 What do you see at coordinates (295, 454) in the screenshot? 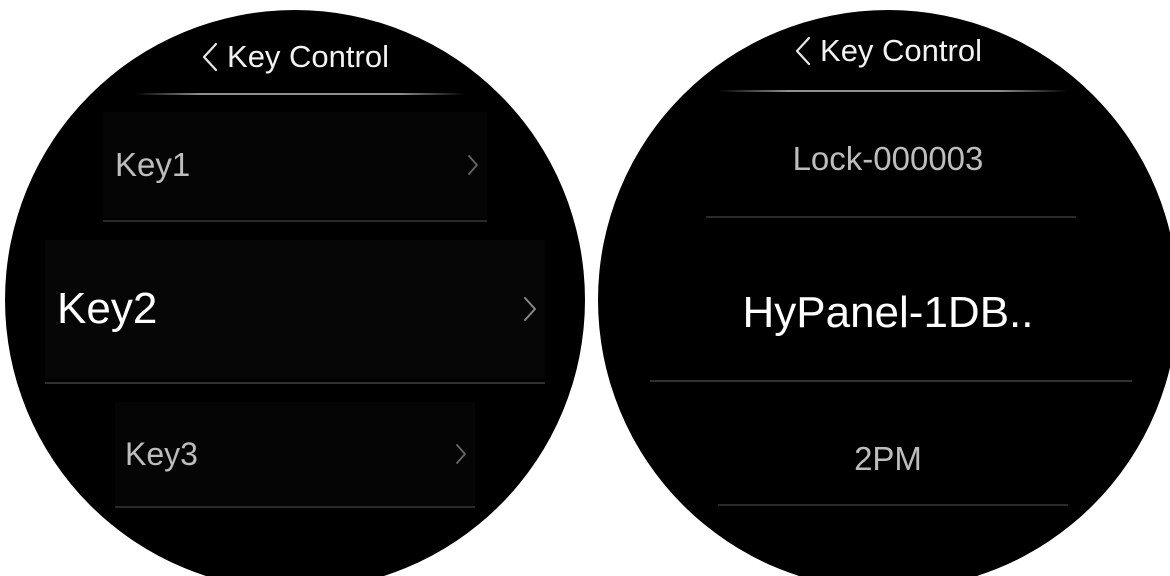
I see `list-item-key3: Key3` at bounding box center [295, 454].